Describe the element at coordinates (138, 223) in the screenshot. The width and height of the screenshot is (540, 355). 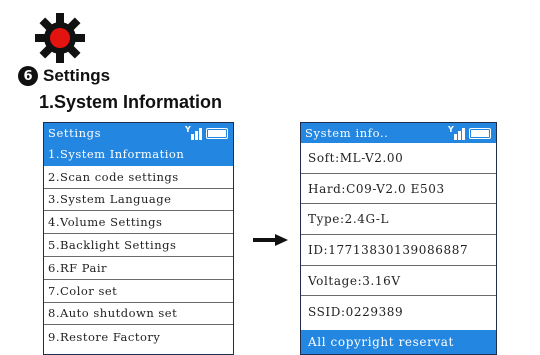
I see `menu-item: 4.Volume Settings` at that location.